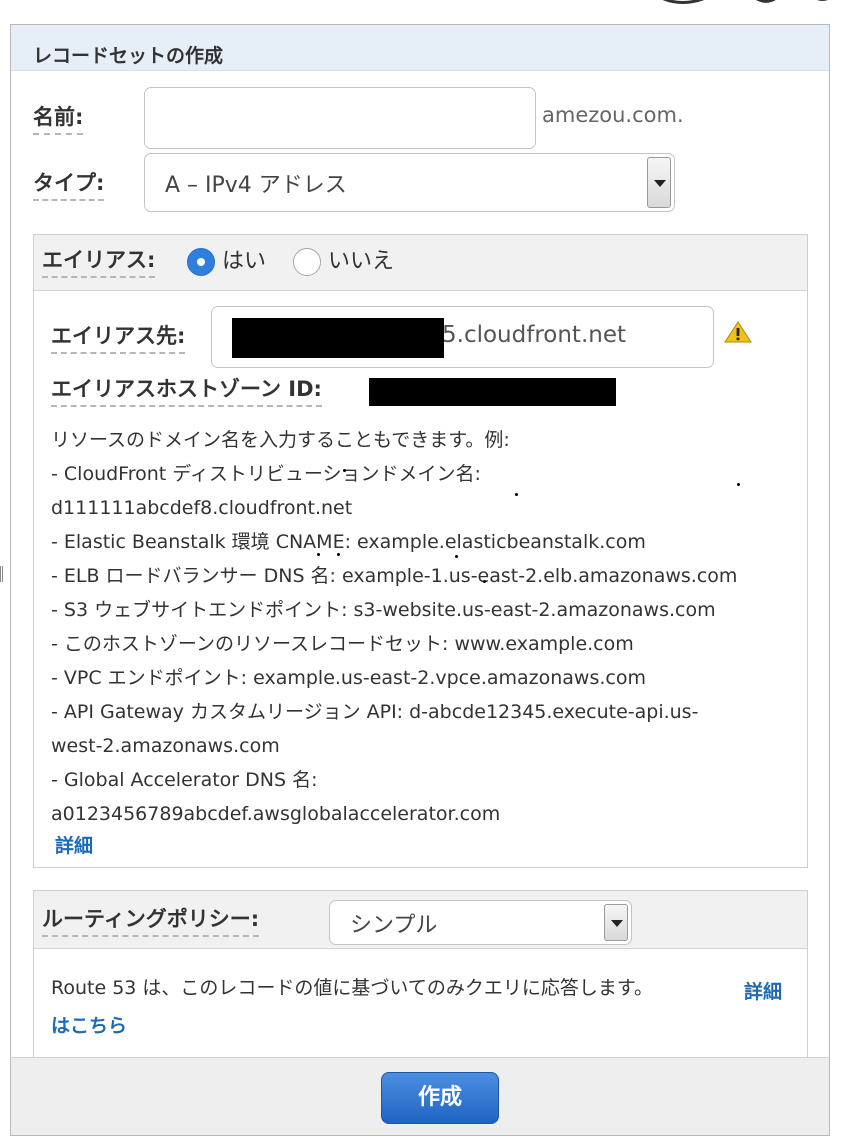 Image resolution: width=856 pixels, height=1146 pixels. I want to click on type-label: タイプ:, so click(69, 185).